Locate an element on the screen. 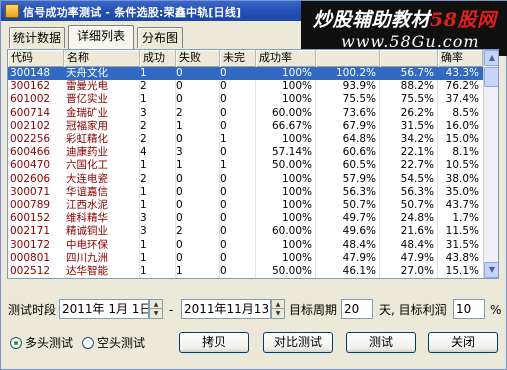 This screenshot has height=370, width=507. vertical-scrollbar: ▲ ▼ is located at coordinates (490, 164).